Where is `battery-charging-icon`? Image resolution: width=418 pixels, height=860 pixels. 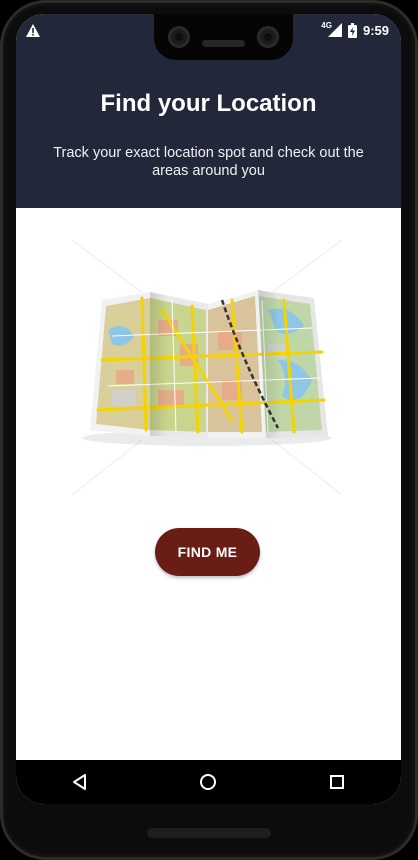 battery-charging-icon is located at coordinates (352, 30).